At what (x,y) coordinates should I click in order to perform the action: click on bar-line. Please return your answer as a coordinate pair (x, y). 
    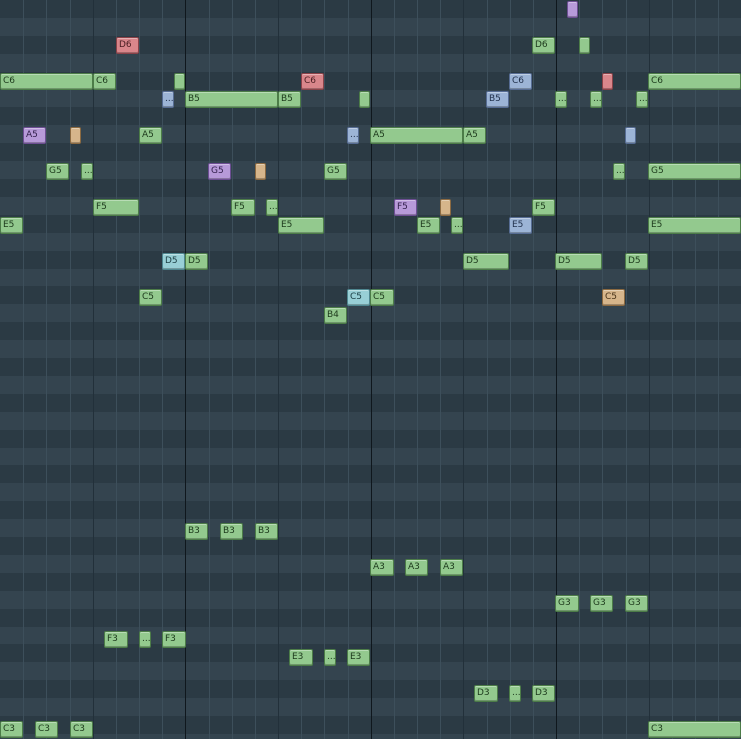
    Looking at the image, I should click on (185, 369).